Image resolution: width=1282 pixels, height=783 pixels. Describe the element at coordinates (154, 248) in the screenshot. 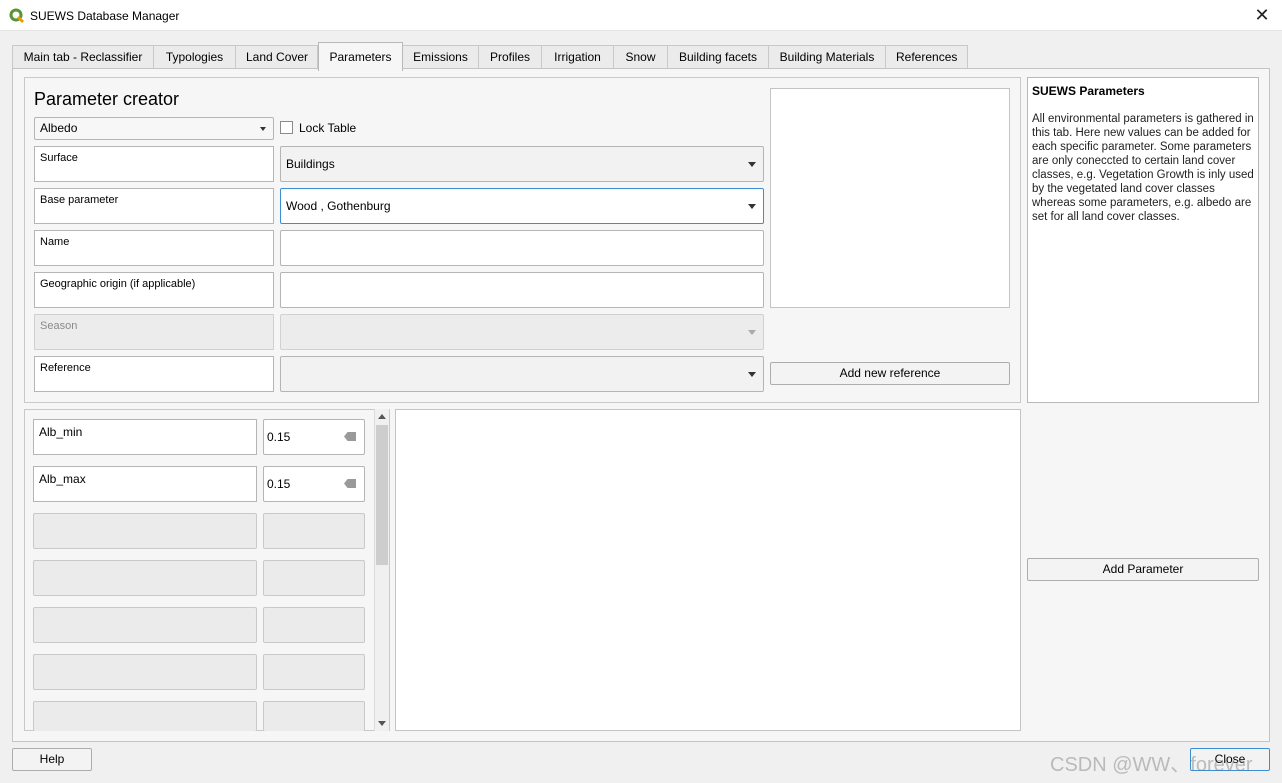

I see `name-label: Name` at that location.